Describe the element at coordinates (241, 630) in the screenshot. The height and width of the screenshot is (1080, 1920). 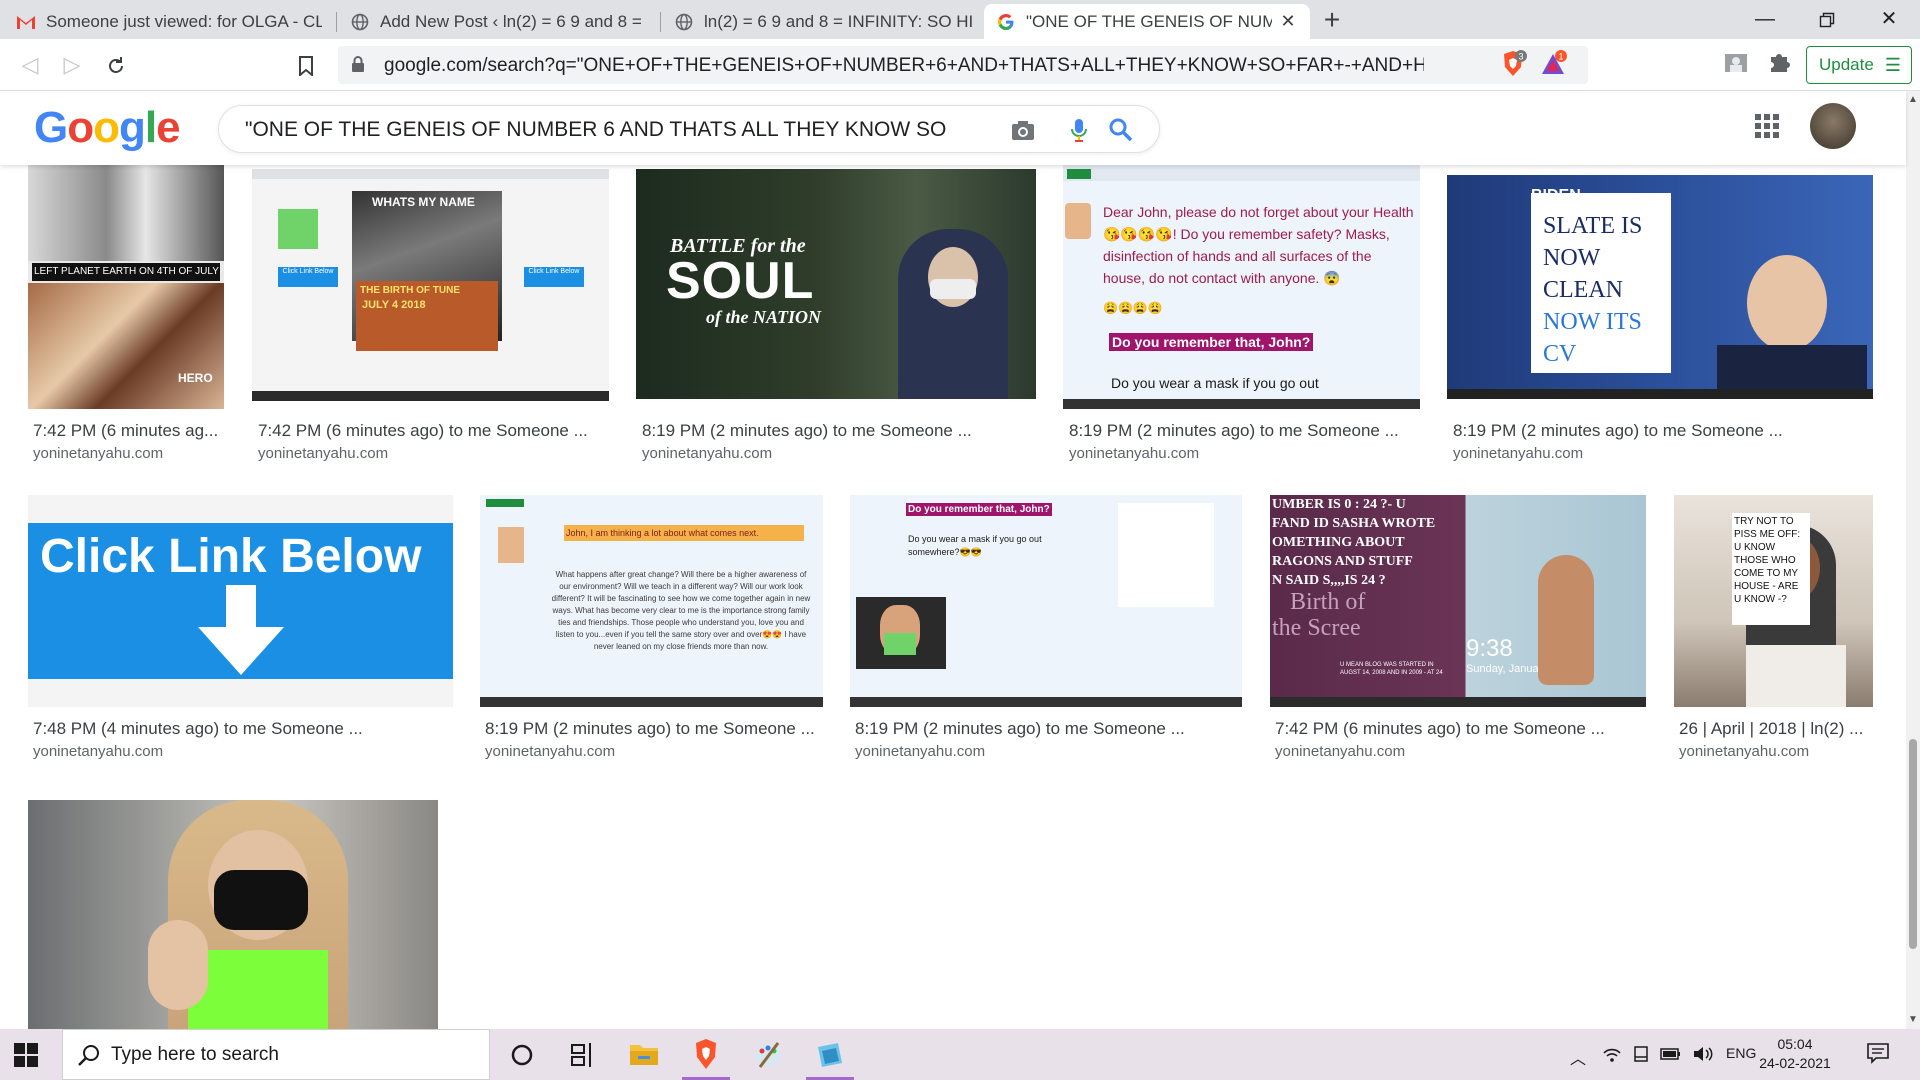
I see `down-arrow-icon` at that location.